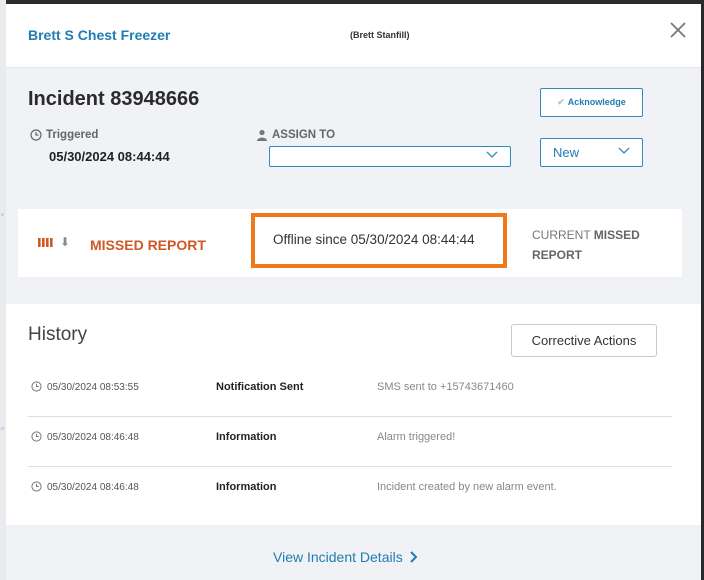 The height and width of the screenshot is (580, 704). Describe the element at coordinates (390, 156) in the screenshot. I see `assign-to-select` at that location.